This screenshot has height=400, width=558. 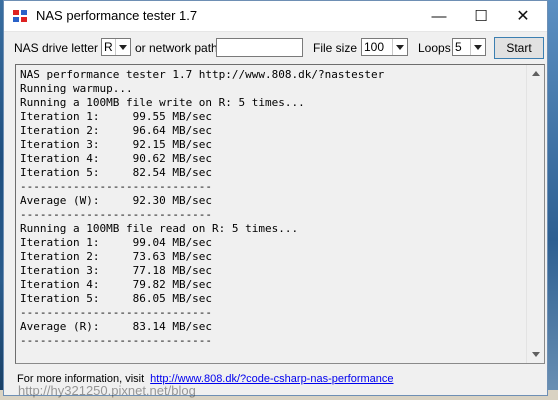 What do you see at coordinates (374, 47) in the screenshot?
I see `file-size-value: 100` at bounding box center [374, 47].